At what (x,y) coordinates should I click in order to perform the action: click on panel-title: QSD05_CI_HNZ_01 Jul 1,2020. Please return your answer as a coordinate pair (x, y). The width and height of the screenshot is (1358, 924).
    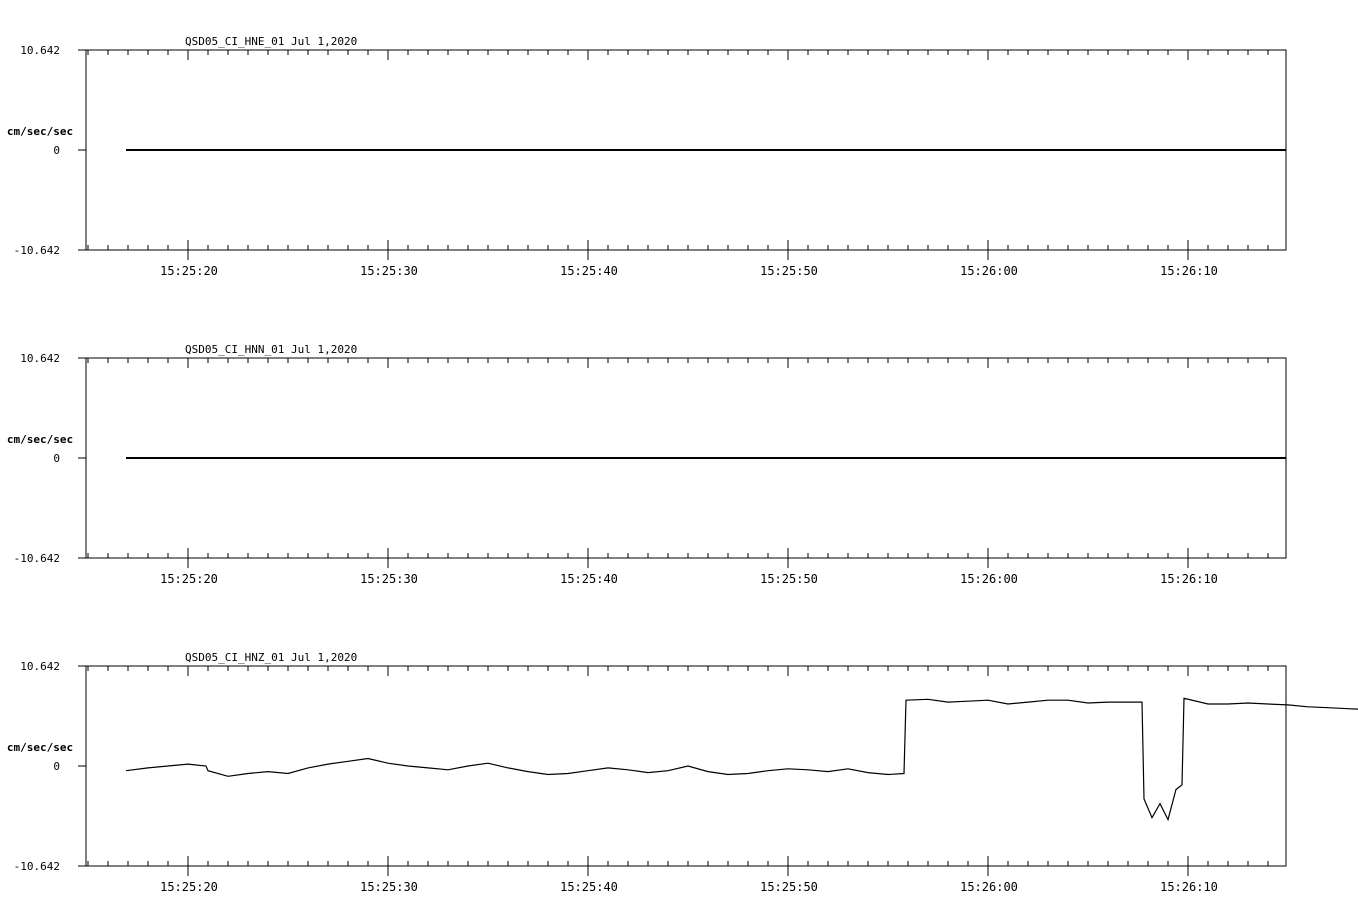
    Looking at the image, I should click on (271, 657).